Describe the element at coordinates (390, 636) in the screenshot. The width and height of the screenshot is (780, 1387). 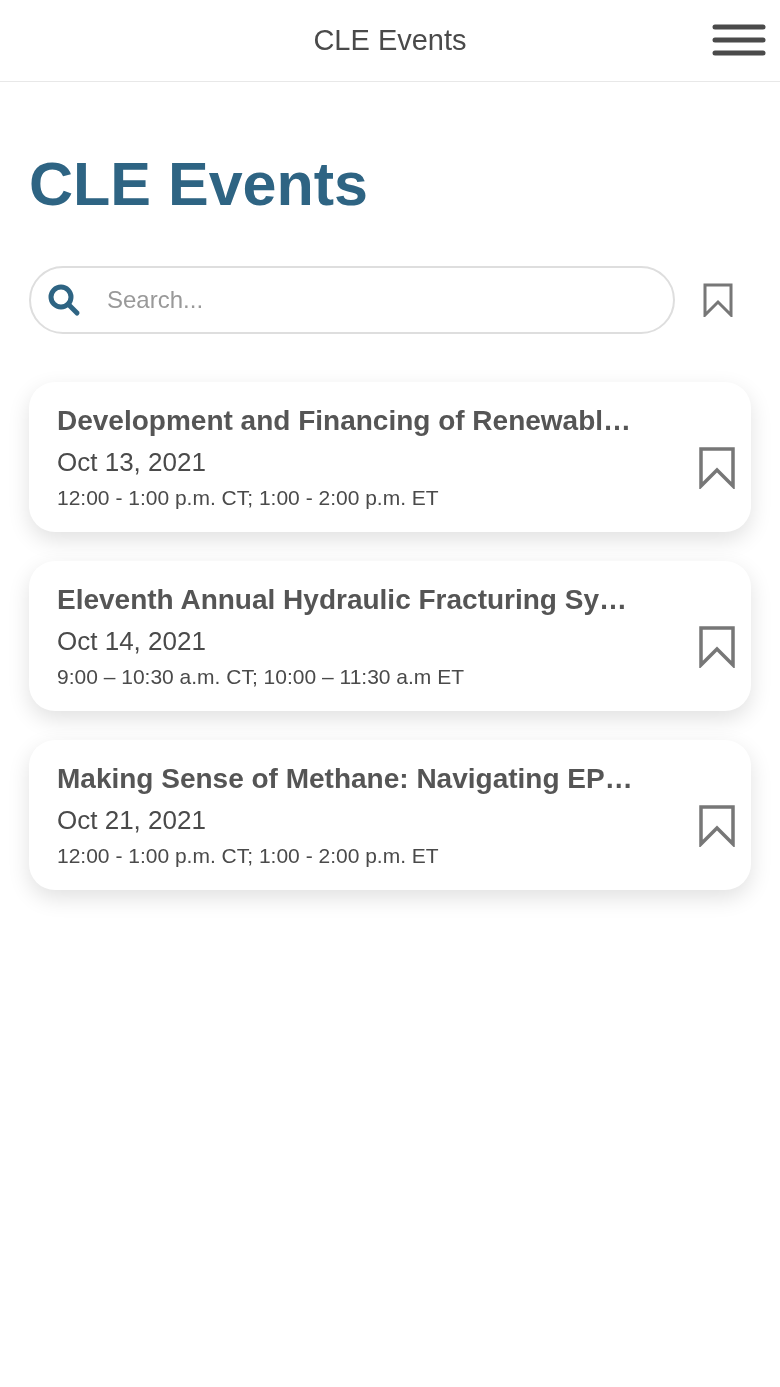
I see `event-card: Eleventh Annual Hydraulic Fracturing Sy… Oct 14, 2021 9:00 – 10:30 a.m. CT; 10:00 – 11:30 a.m ET` at that location.